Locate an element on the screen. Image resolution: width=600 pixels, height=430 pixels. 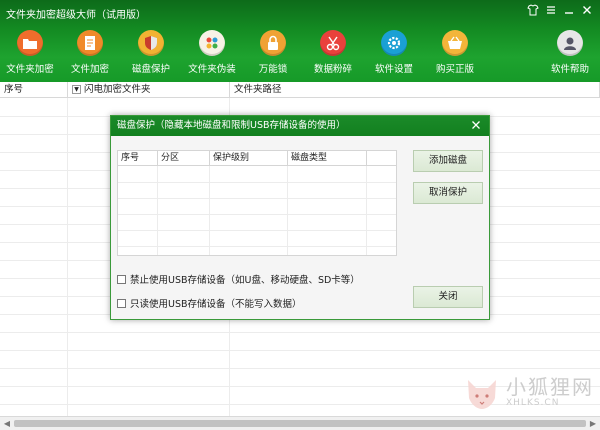
toolbar-file-encrypt: 文件加密 is located at coordinates (90, 52).